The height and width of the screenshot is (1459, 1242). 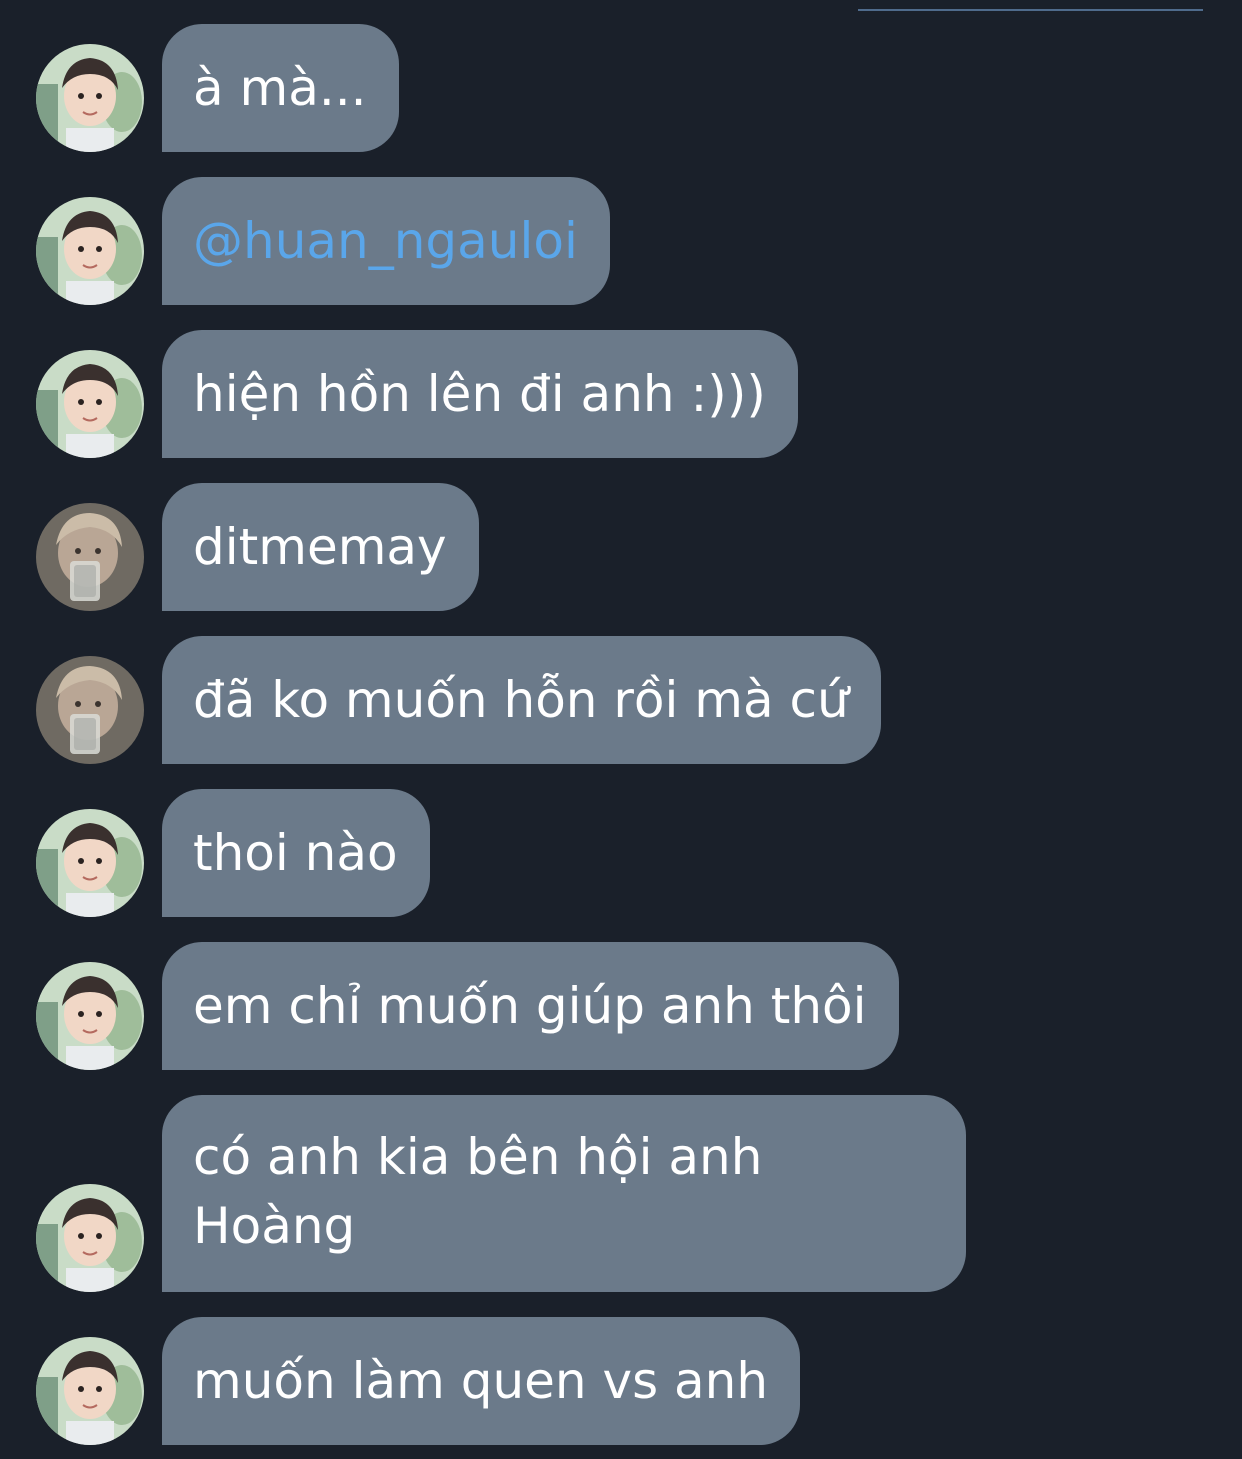 I want to click on message-bubble: @huan_ngauloi, so click(x=386, y=241).